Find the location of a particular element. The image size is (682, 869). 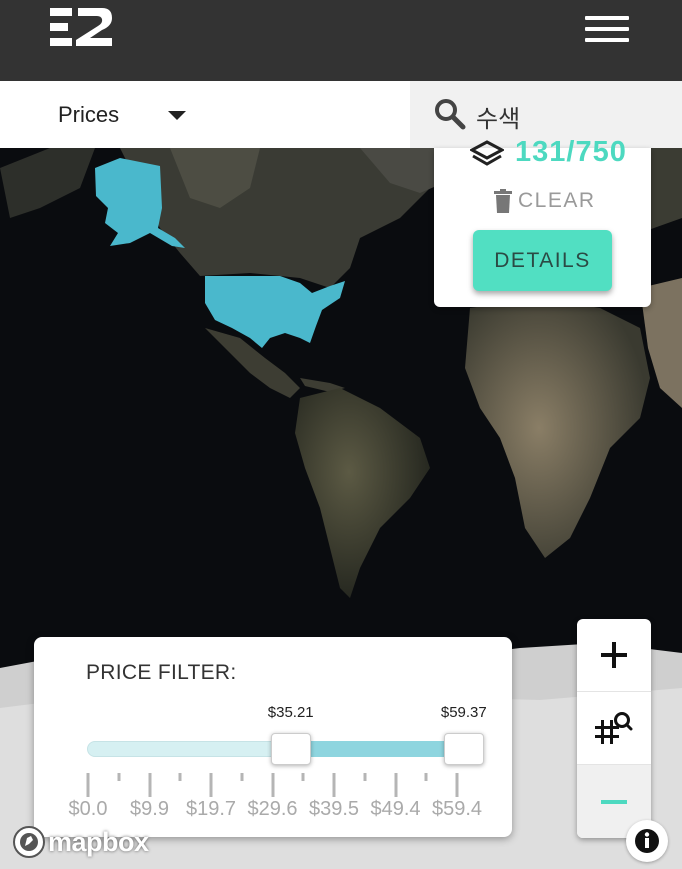

slider-tick-label: $59.4 is located at coordinates (457, 809).